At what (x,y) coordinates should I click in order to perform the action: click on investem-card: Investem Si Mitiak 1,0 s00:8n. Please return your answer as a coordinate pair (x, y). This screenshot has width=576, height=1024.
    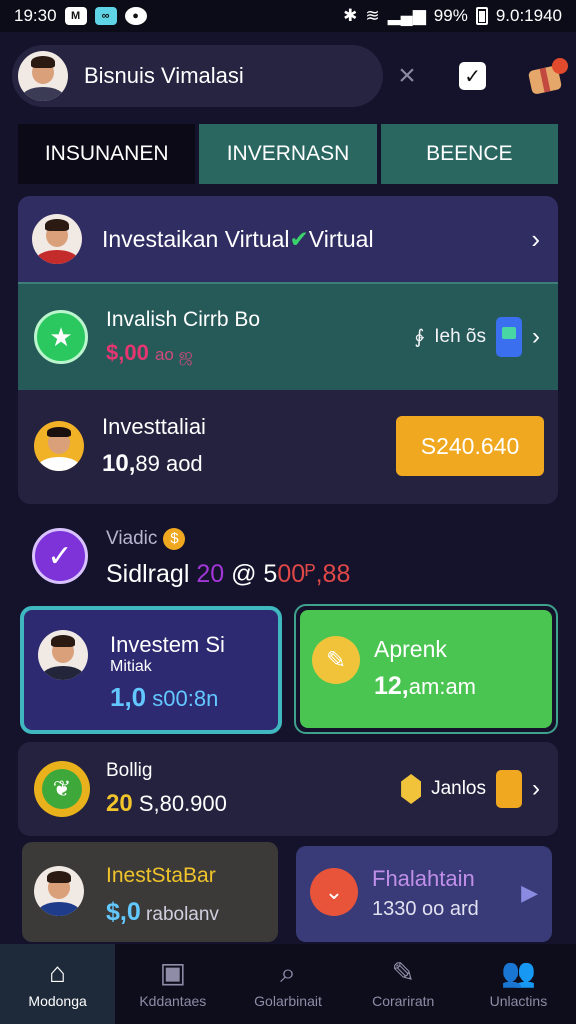
    Looking at the image, I should click on (151, 670).